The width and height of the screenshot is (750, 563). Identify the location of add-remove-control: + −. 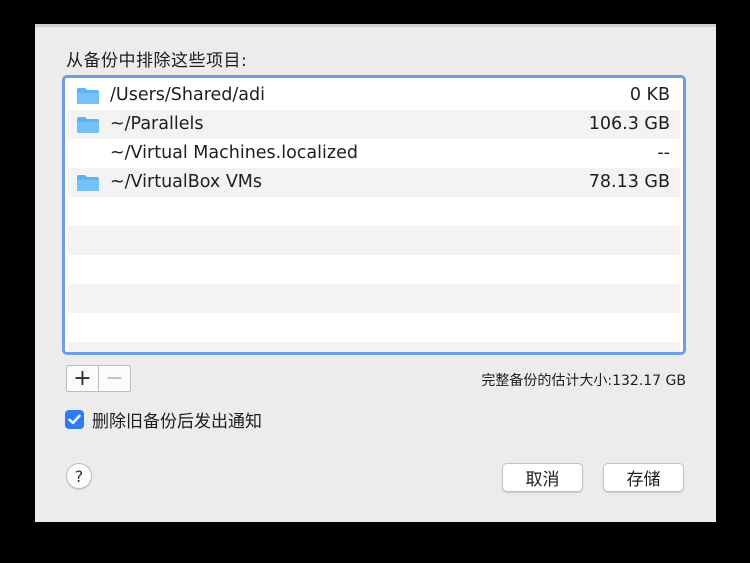
(98, 378).